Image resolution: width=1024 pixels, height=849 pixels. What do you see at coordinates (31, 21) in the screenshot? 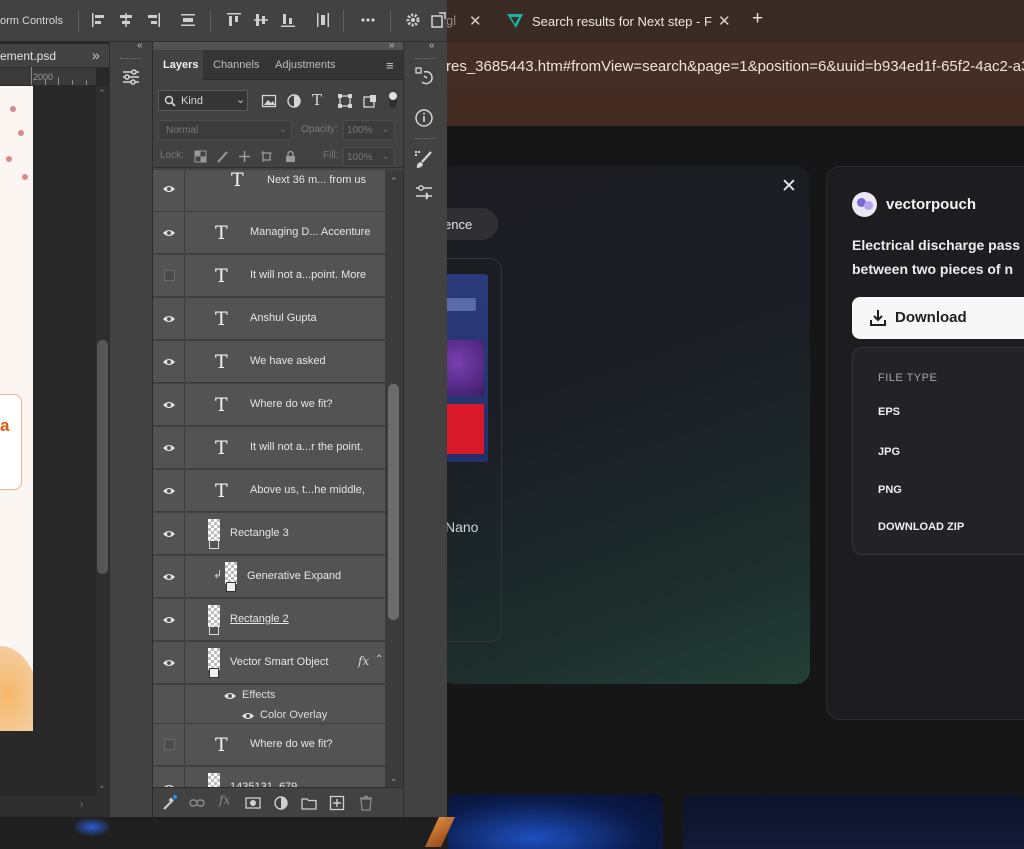
I see `transform-controls-label: orm Controls` at bounding box center [31, 21].